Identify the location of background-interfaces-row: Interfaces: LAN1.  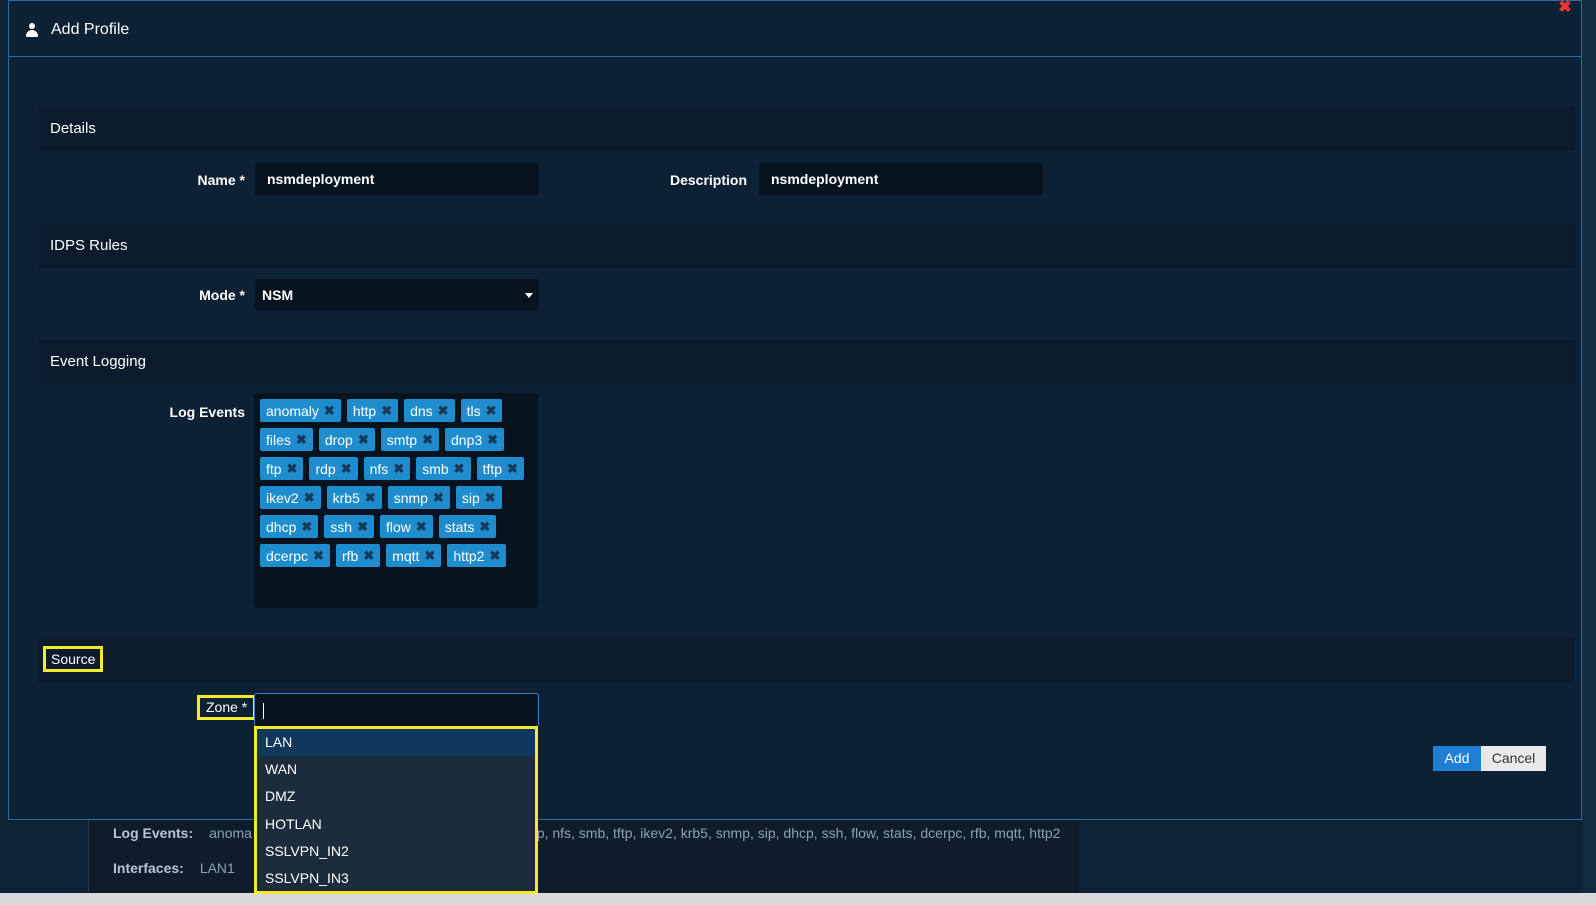
(174, 868).